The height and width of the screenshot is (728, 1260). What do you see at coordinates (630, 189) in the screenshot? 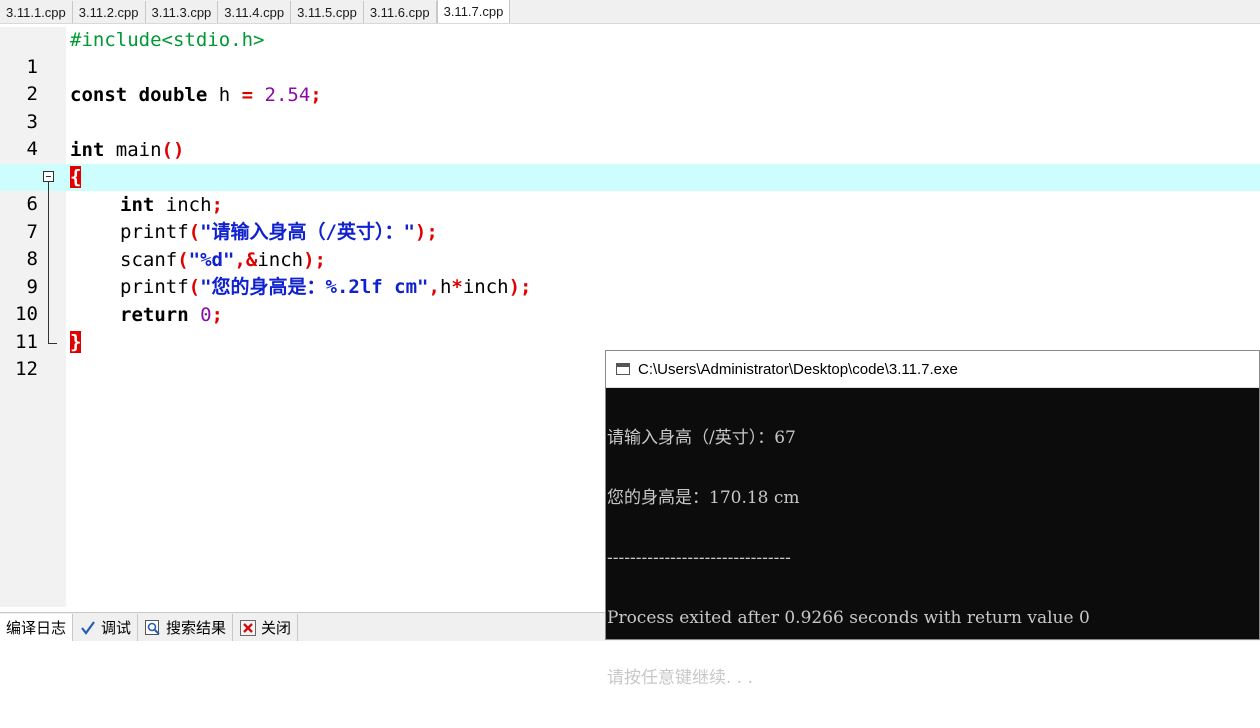
I see `code-line-6: 6 {` at bounding box center [630, 189].